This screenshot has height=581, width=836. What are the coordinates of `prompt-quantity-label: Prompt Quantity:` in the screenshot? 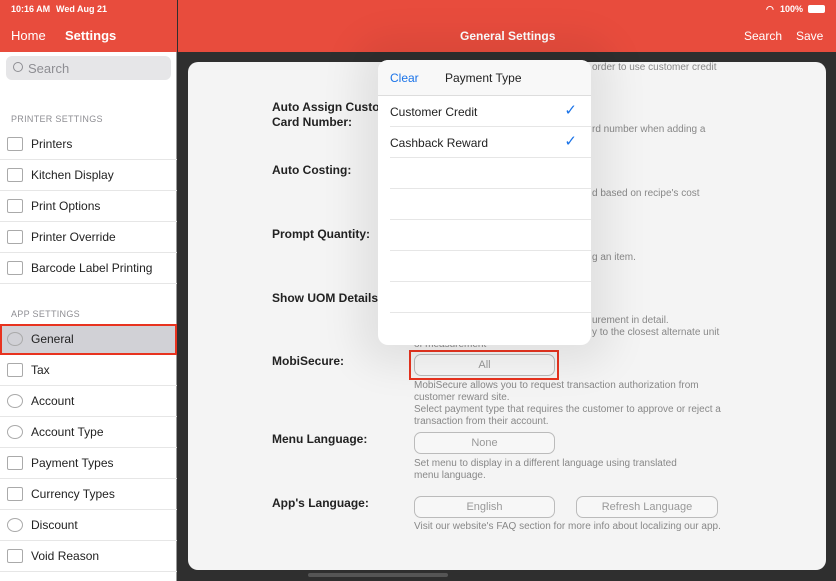 It's located at (321, 234).